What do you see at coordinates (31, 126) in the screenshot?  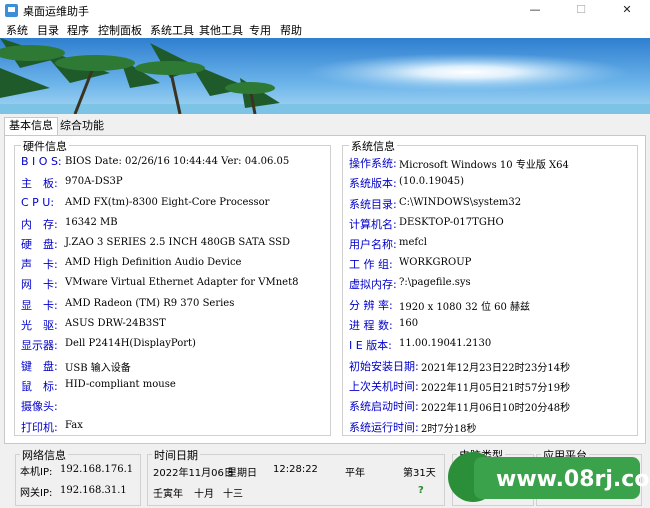 I see `tab-basic-info: 基本信息` at bounding box center [31, 126].